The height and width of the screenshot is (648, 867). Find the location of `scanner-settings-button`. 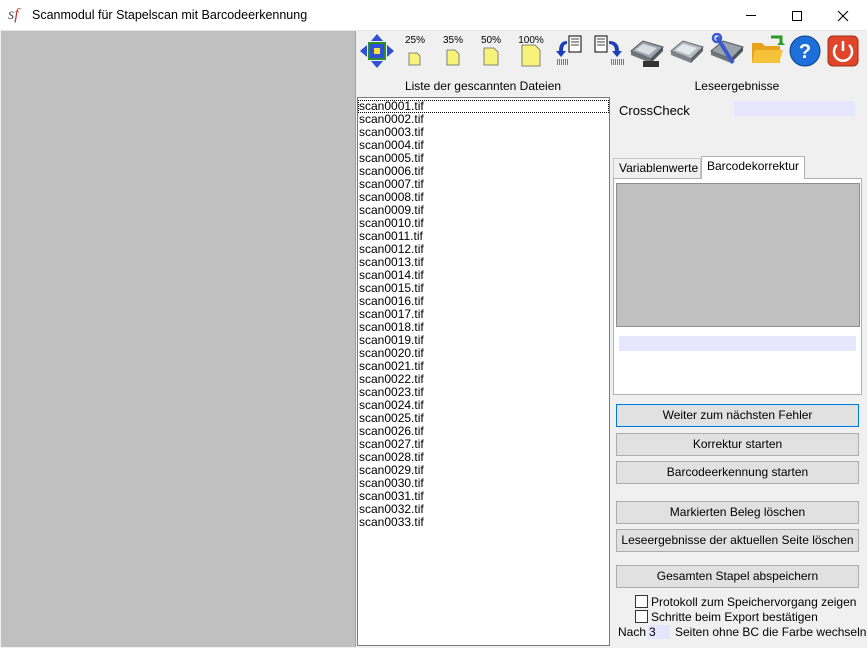

scanner-settings-button is located at coordinates (727, 51).